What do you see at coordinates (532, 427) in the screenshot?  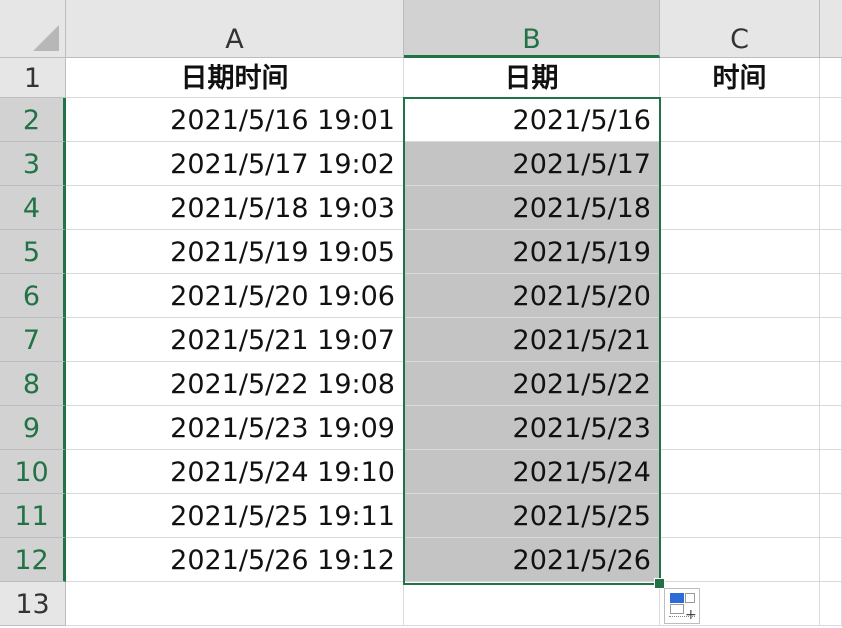 I see `cell-date: 2021/5/23` at bounding box center [532, 427].